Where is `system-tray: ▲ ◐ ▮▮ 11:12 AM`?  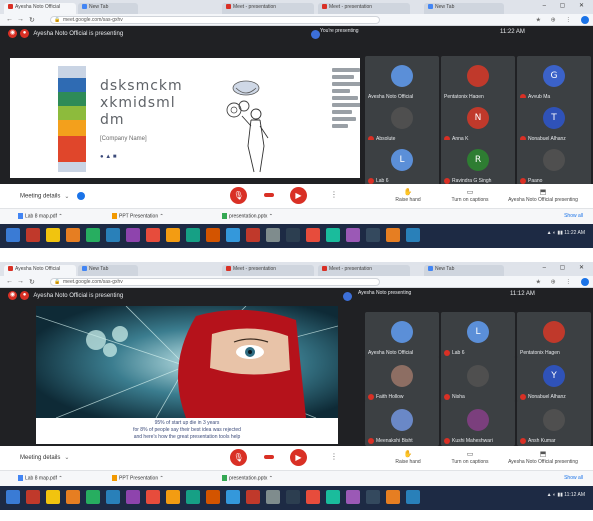 system-tray: ▲ ◐ ▮▮ 11:12 AM is located at coordinates (566, 495).